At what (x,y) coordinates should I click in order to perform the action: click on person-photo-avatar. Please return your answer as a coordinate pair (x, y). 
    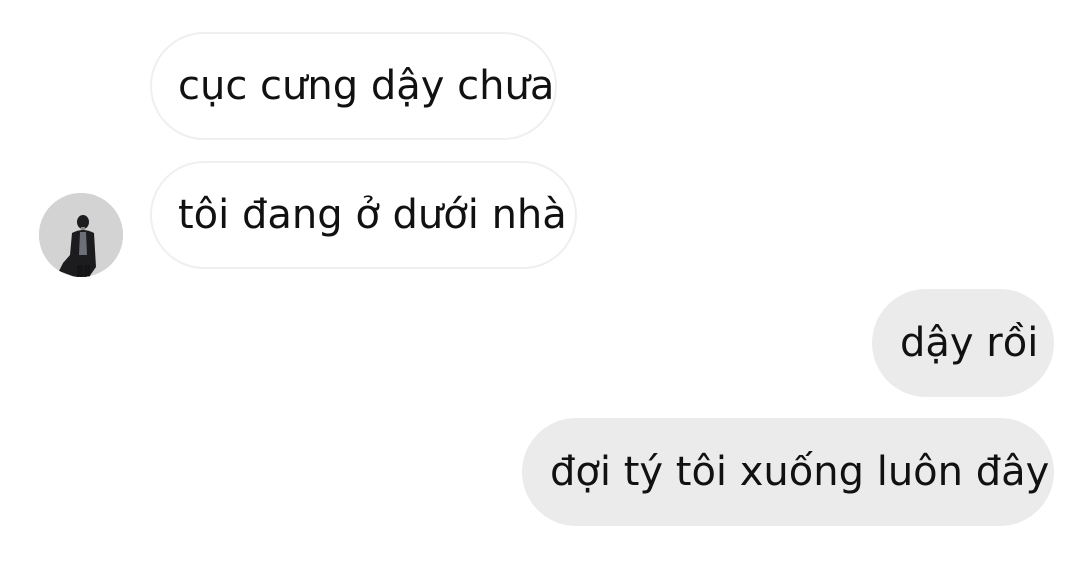
    Looking at the image, I should click on (81, 235).